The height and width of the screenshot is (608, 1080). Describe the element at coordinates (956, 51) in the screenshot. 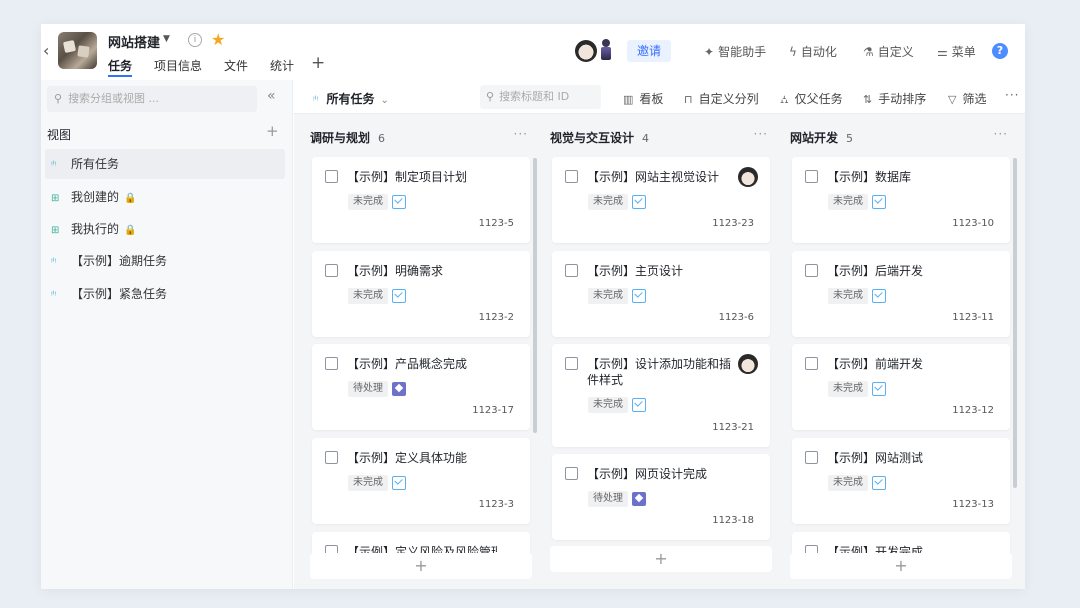

I see `menu-button: ⚌ 菜单` at that location.